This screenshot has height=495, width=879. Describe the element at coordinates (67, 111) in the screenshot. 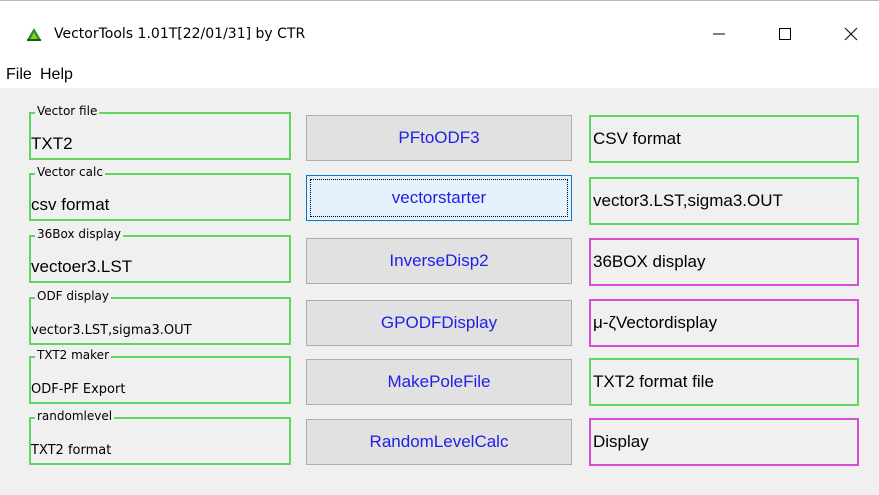

I see `group-caption: Vector file` at that location.